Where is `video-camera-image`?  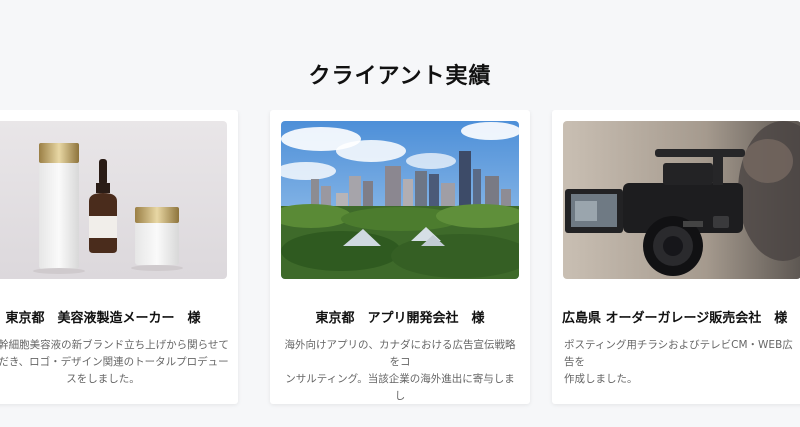
video-camera-image is located at coordinates (681, 200).